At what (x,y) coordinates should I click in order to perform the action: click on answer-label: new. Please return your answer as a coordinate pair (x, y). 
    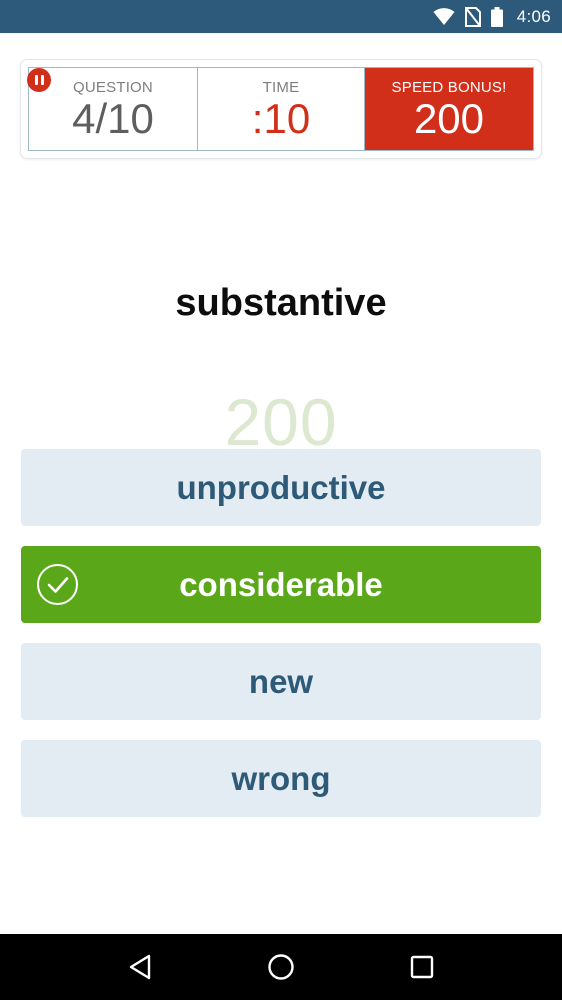
    Looking at the image, I should click on (281, 681).